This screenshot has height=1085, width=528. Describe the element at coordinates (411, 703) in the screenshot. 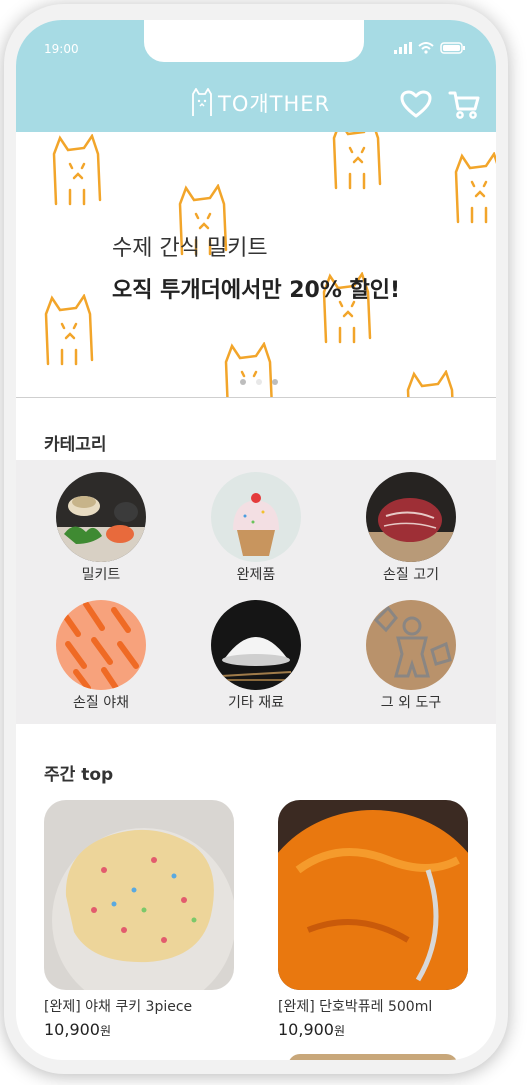

I see `category-label: 그 외 도구` at that location.